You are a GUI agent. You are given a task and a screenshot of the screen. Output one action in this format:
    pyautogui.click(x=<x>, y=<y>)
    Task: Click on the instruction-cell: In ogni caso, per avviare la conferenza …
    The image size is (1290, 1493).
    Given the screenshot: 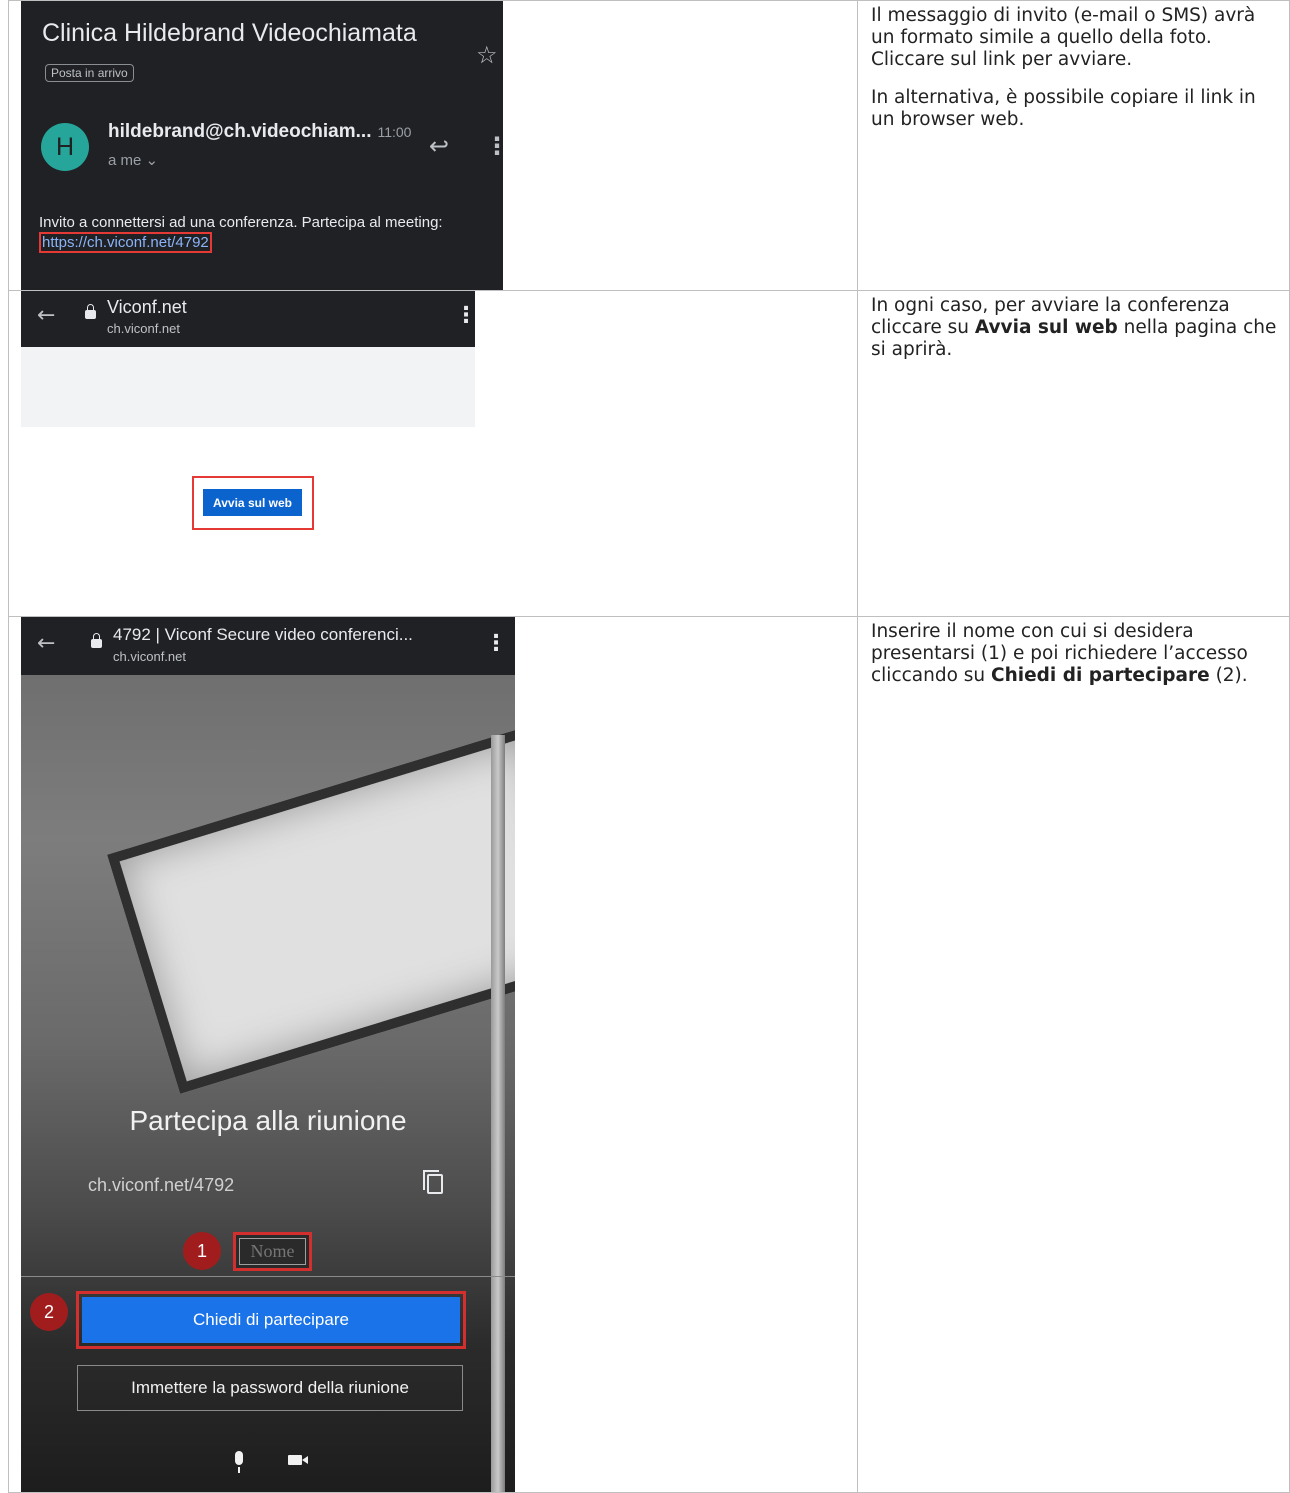 What is the action you would take?
    pyautogui.click(x=1073, y=453)
    